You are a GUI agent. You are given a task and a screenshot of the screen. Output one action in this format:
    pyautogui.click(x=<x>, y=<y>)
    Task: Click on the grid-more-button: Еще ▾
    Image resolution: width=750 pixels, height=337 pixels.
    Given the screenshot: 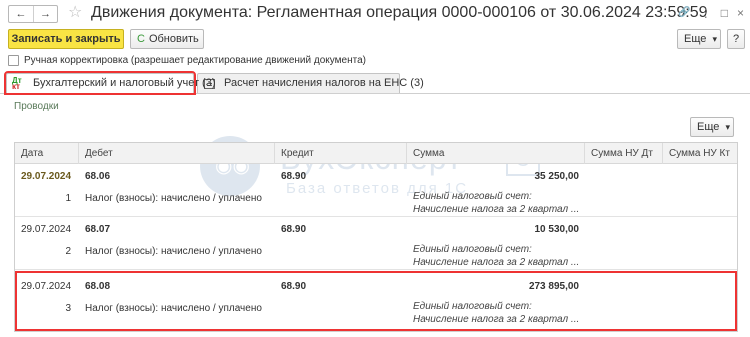 What is the action you would take?
    pyautogui.click(x=712, y=127)
    